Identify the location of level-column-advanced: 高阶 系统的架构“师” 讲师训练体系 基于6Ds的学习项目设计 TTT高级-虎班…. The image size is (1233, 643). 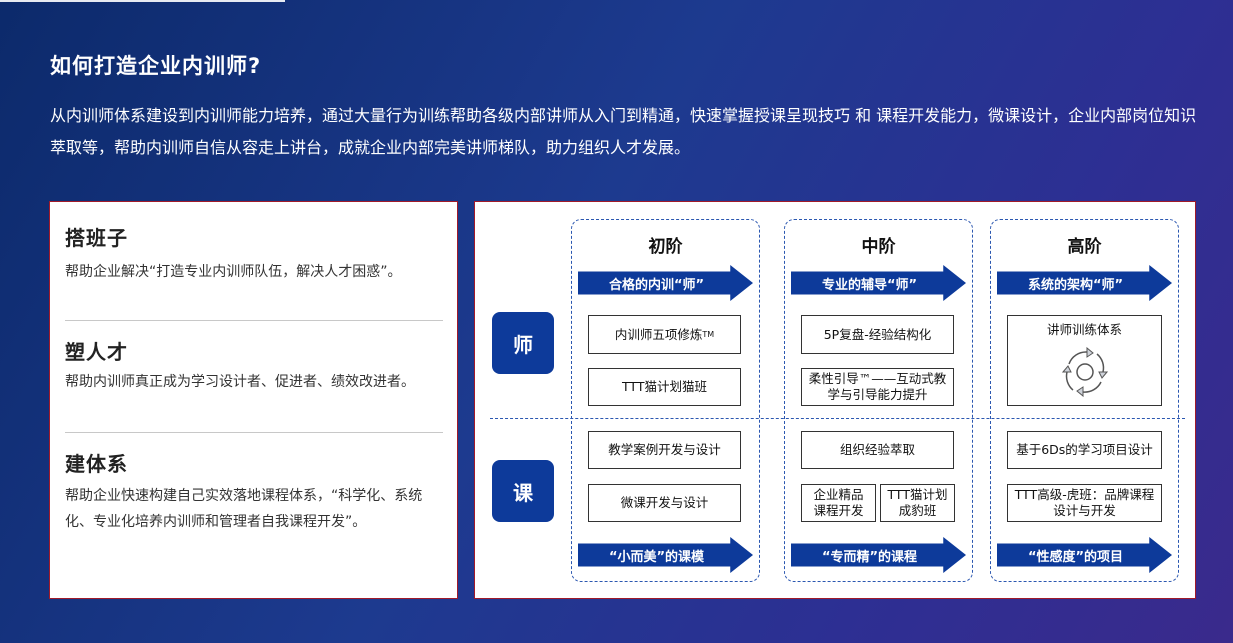
(1084, 400).